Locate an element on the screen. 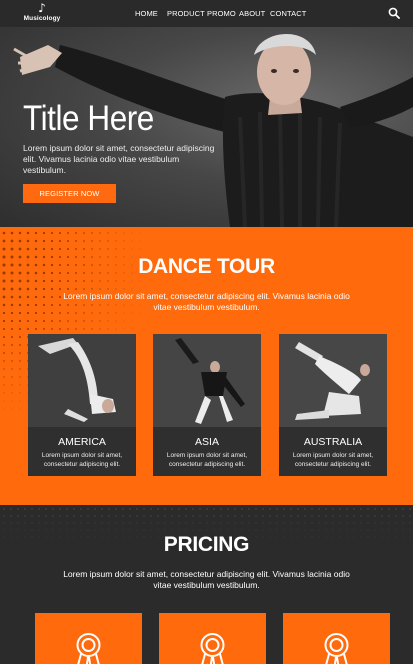 Image resolution: width=413 pixels, height=664 pixels. nav-promo: PROMO is located at coordinates (221, 13).